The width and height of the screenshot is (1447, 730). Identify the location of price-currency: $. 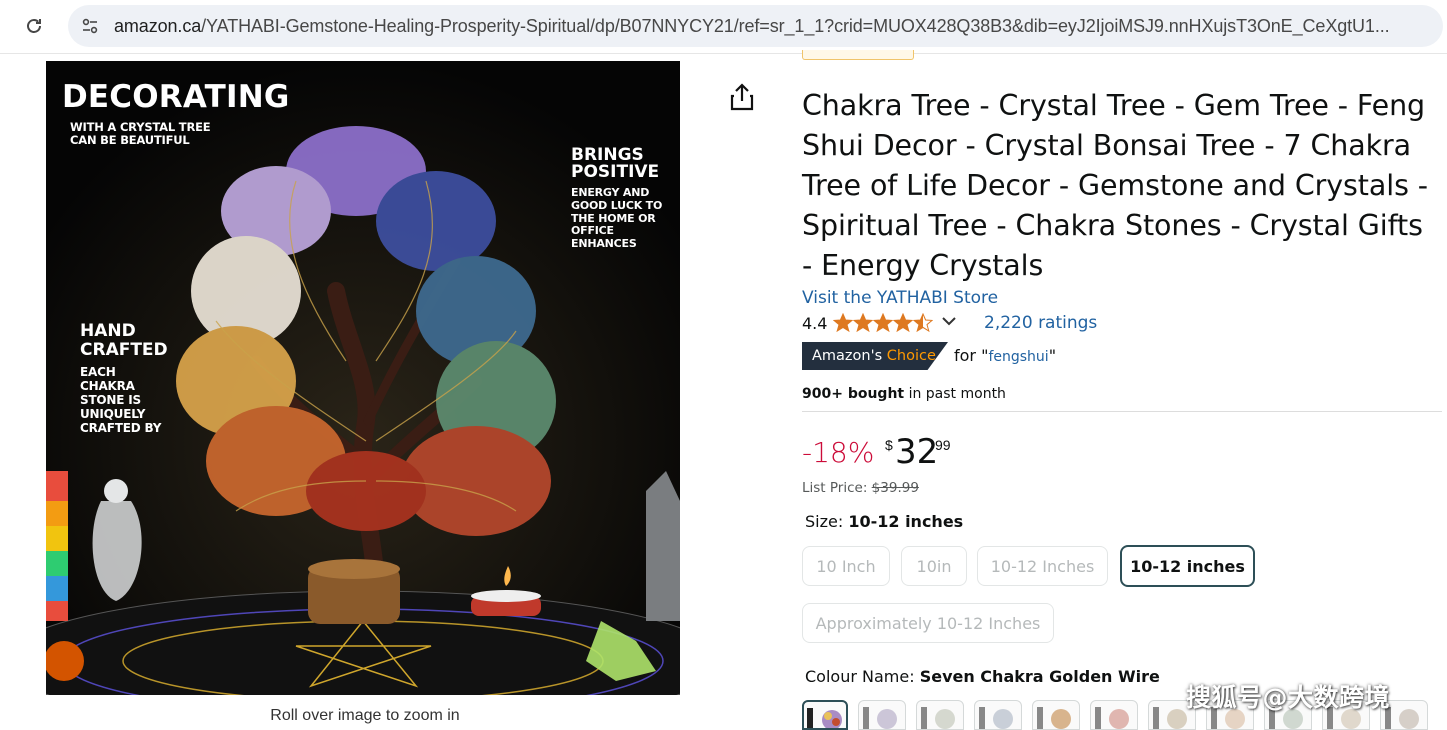
(889, 445).